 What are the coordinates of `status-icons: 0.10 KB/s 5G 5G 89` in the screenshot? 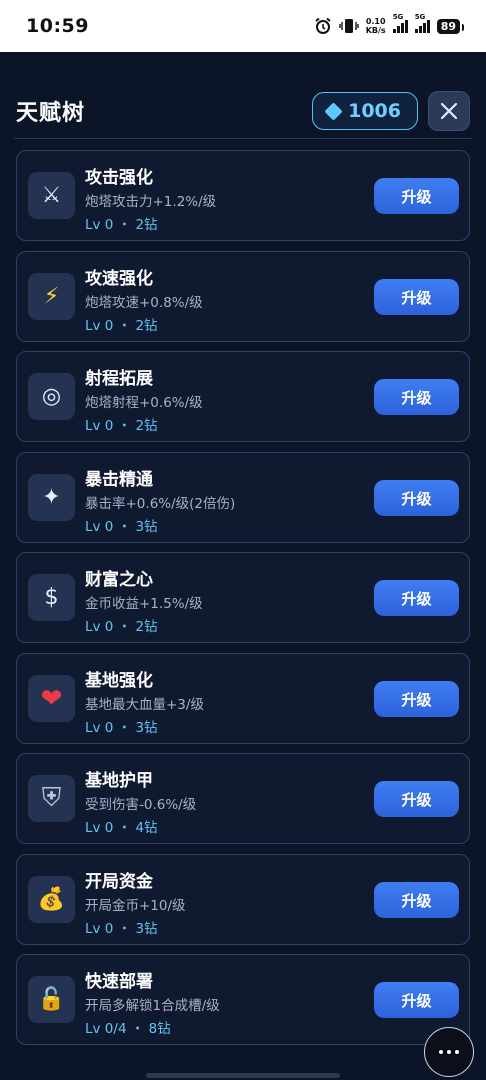 It's located at (389, 24).